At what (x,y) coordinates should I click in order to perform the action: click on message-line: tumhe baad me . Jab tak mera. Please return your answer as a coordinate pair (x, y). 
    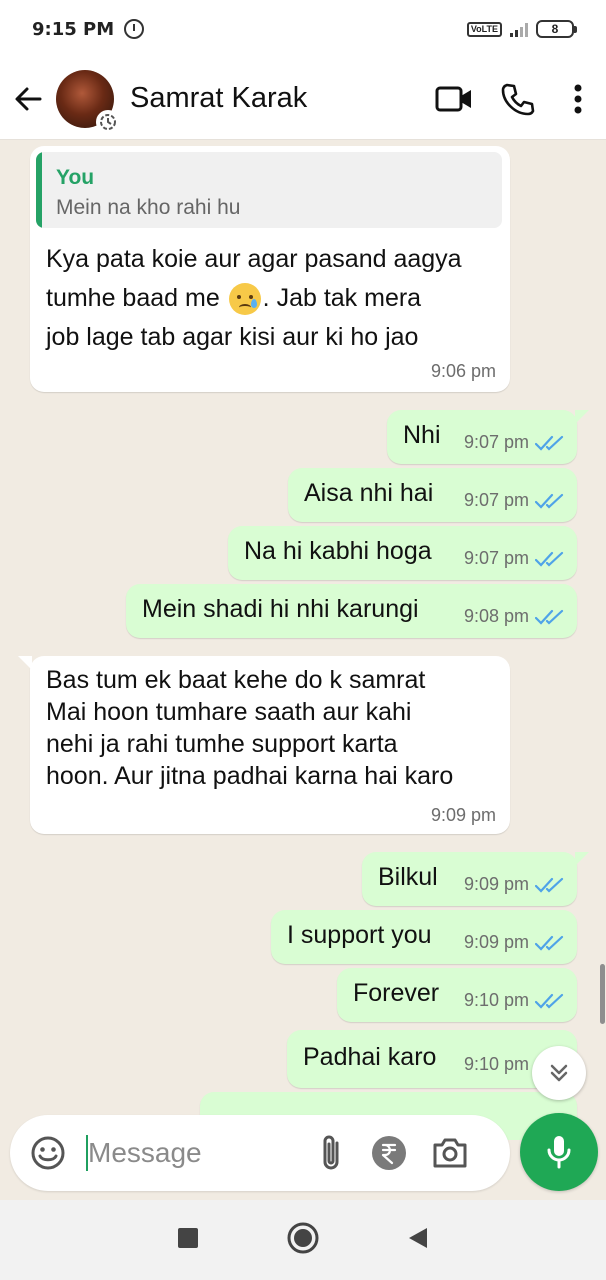
    Looking at the image, I should click on (274, 298).